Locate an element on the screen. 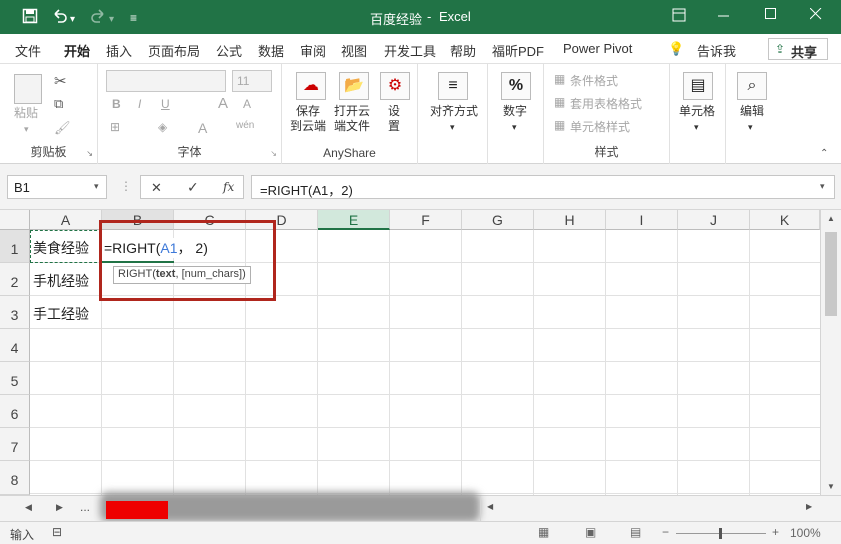 This screenshot has width=841, height=544. tab-review: 审阅 is located at coordinates (313, 50).